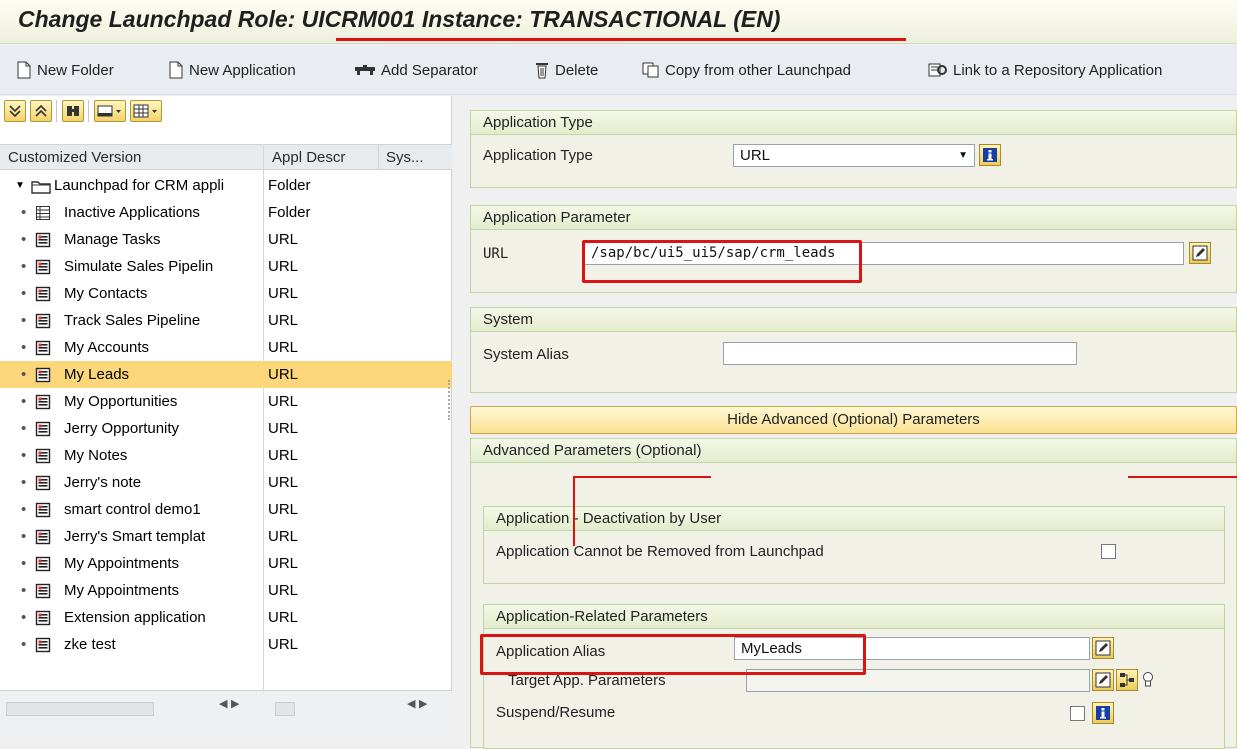 Image resolution: width=1237 pixels, height=749 pixels. What do you see at coordinates (722, 261) in the screenshot?
I see `url-highlight-box` at bounding box center [722, 261].